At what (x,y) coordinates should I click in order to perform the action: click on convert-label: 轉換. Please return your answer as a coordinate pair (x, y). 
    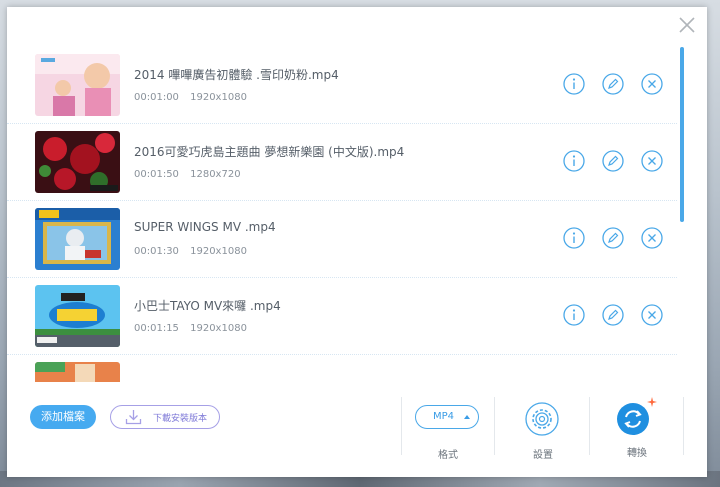
    Looking at the image, I should click on (637, 453).